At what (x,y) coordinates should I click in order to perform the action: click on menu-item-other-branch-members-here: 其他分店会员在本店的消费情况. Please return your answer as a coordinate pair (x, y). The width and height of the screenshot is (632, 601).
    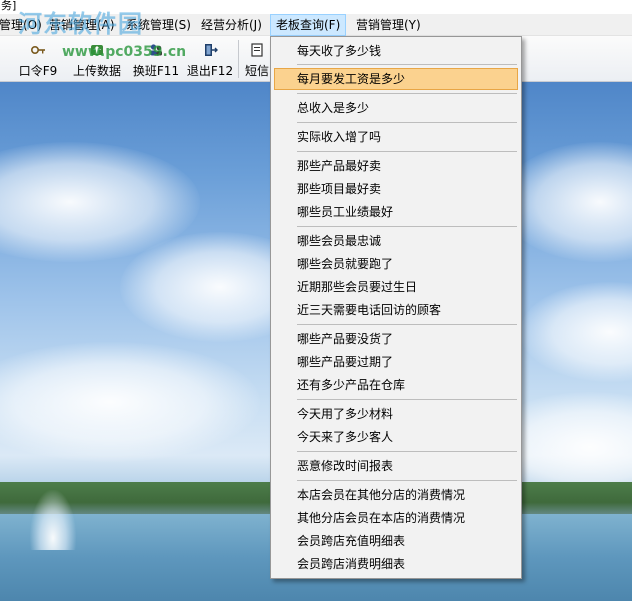
    Looking at the image, I should click on (396, 518).